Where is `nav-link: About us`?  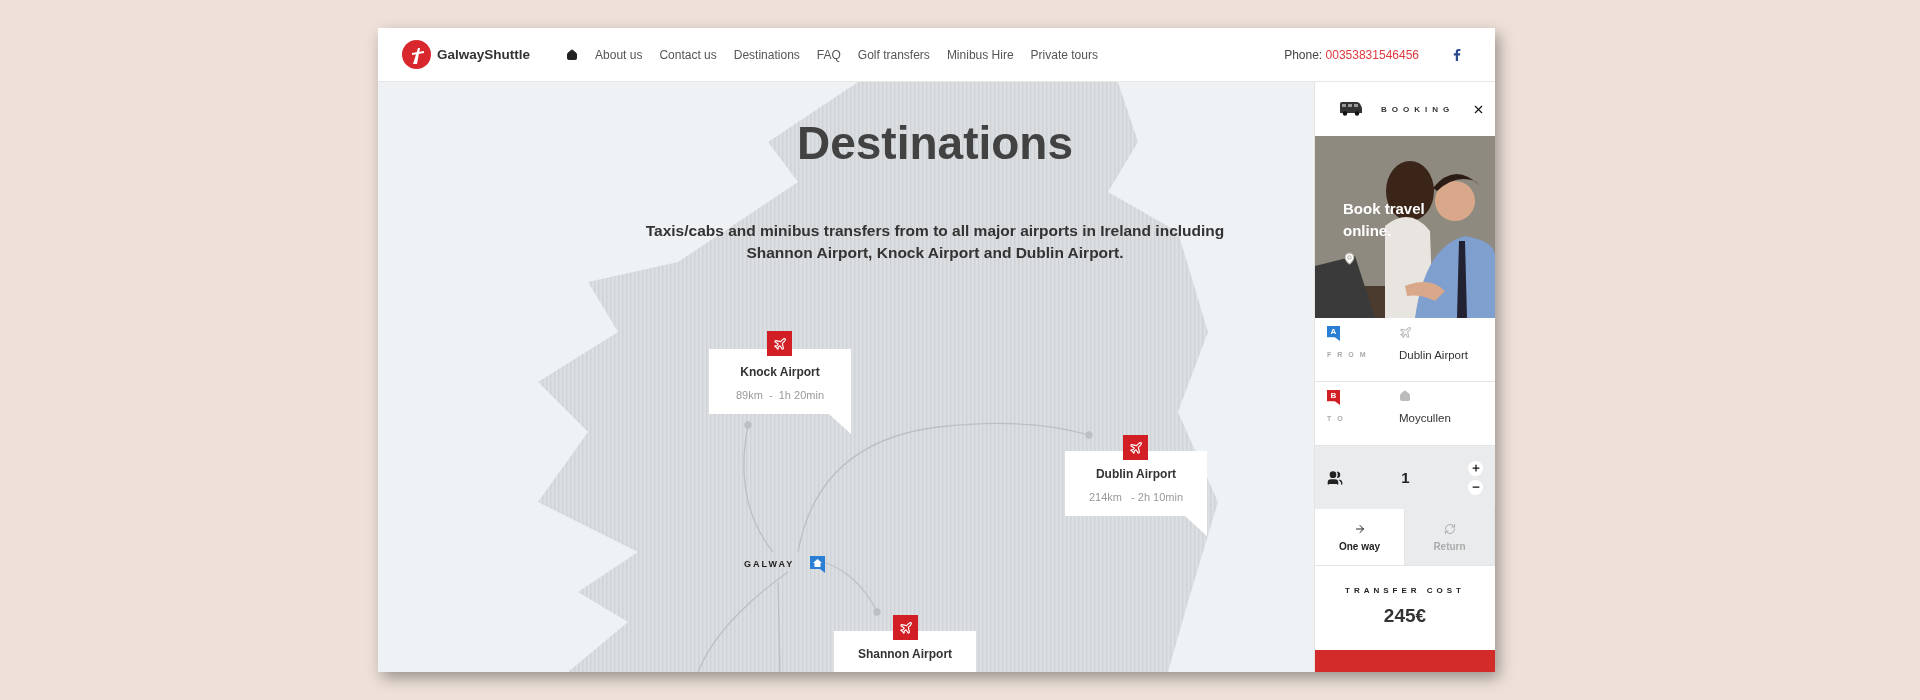 nav-link: About us is located at coordinates (619, 54).